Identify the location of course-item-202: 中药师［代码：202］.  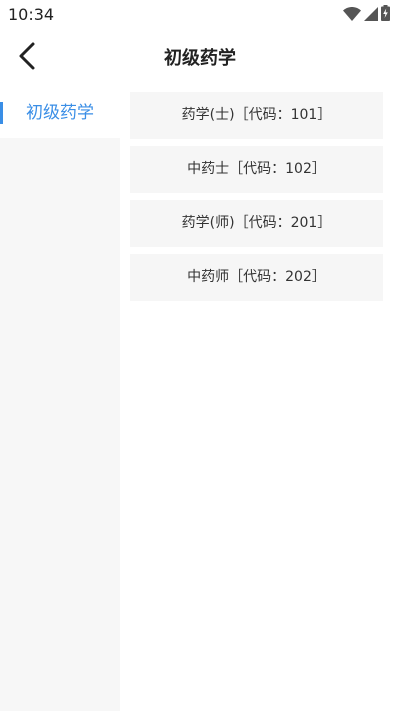
(256, 277).